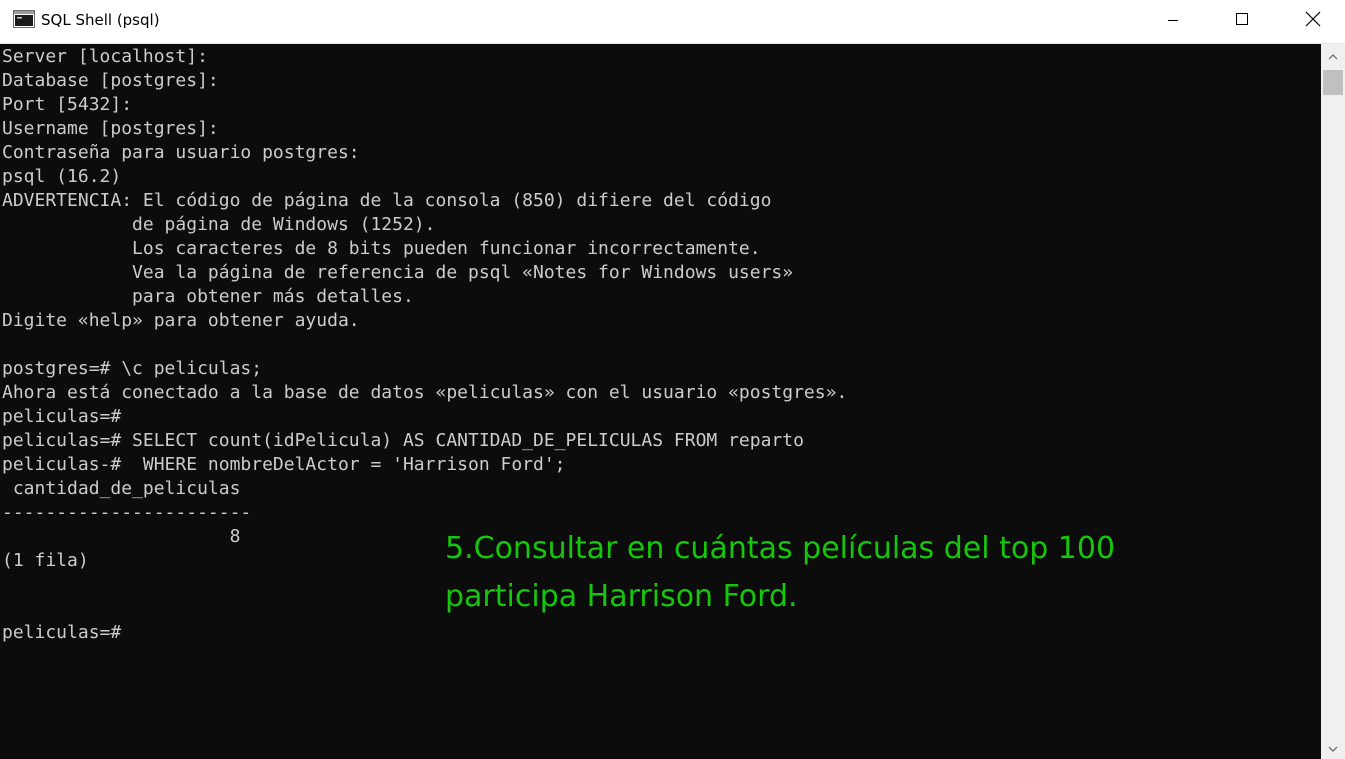  I want to click on chevron-up-icon, so click(1333, 56).